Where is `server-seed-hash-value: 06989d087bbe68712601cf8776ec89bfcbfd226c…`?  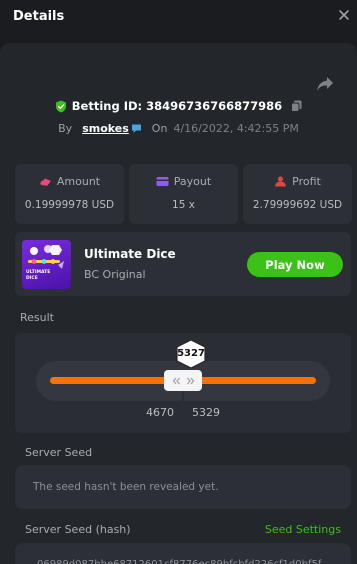 server-seed-hash-value: 06989d087bbe68712601cf8776ec89bfcbfd226c… is located at coordinates (179, 561).